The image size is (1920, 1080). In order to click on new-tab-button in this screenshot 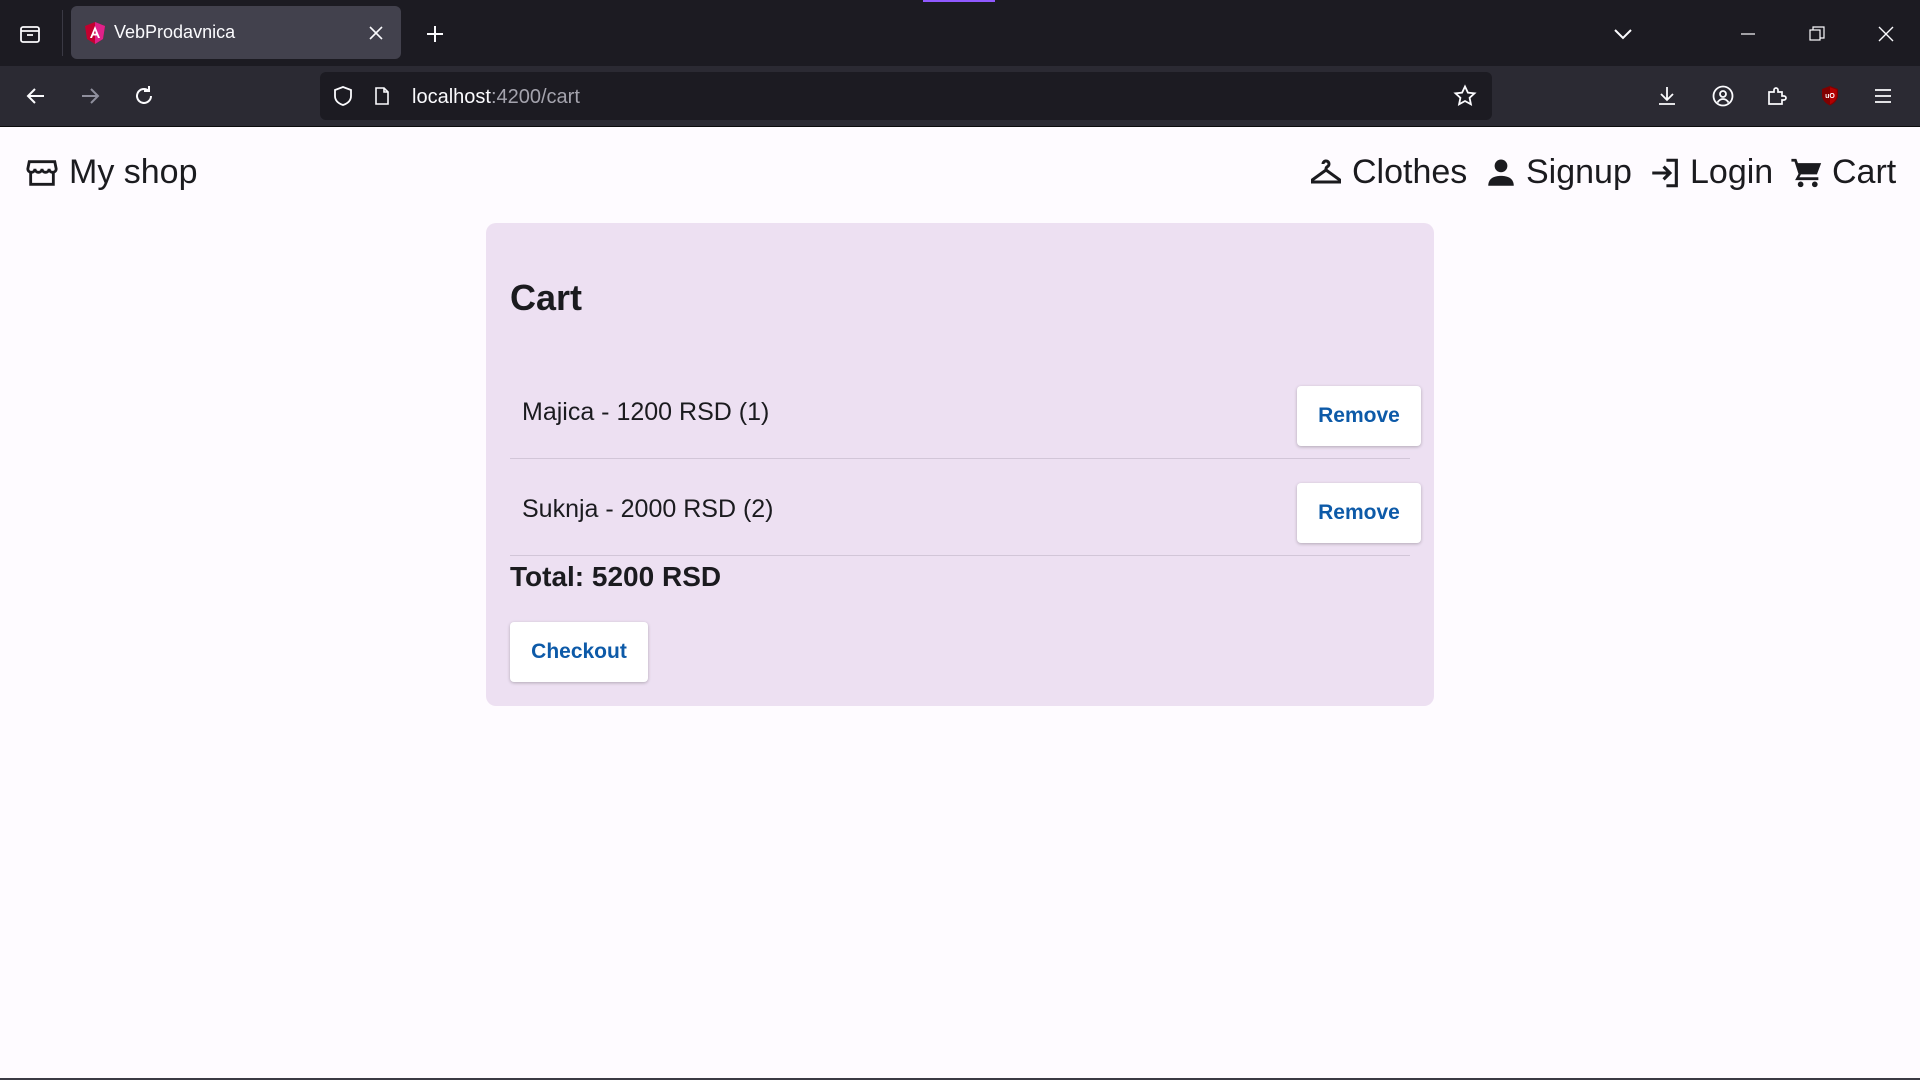, I will do `click(435, 34)`.